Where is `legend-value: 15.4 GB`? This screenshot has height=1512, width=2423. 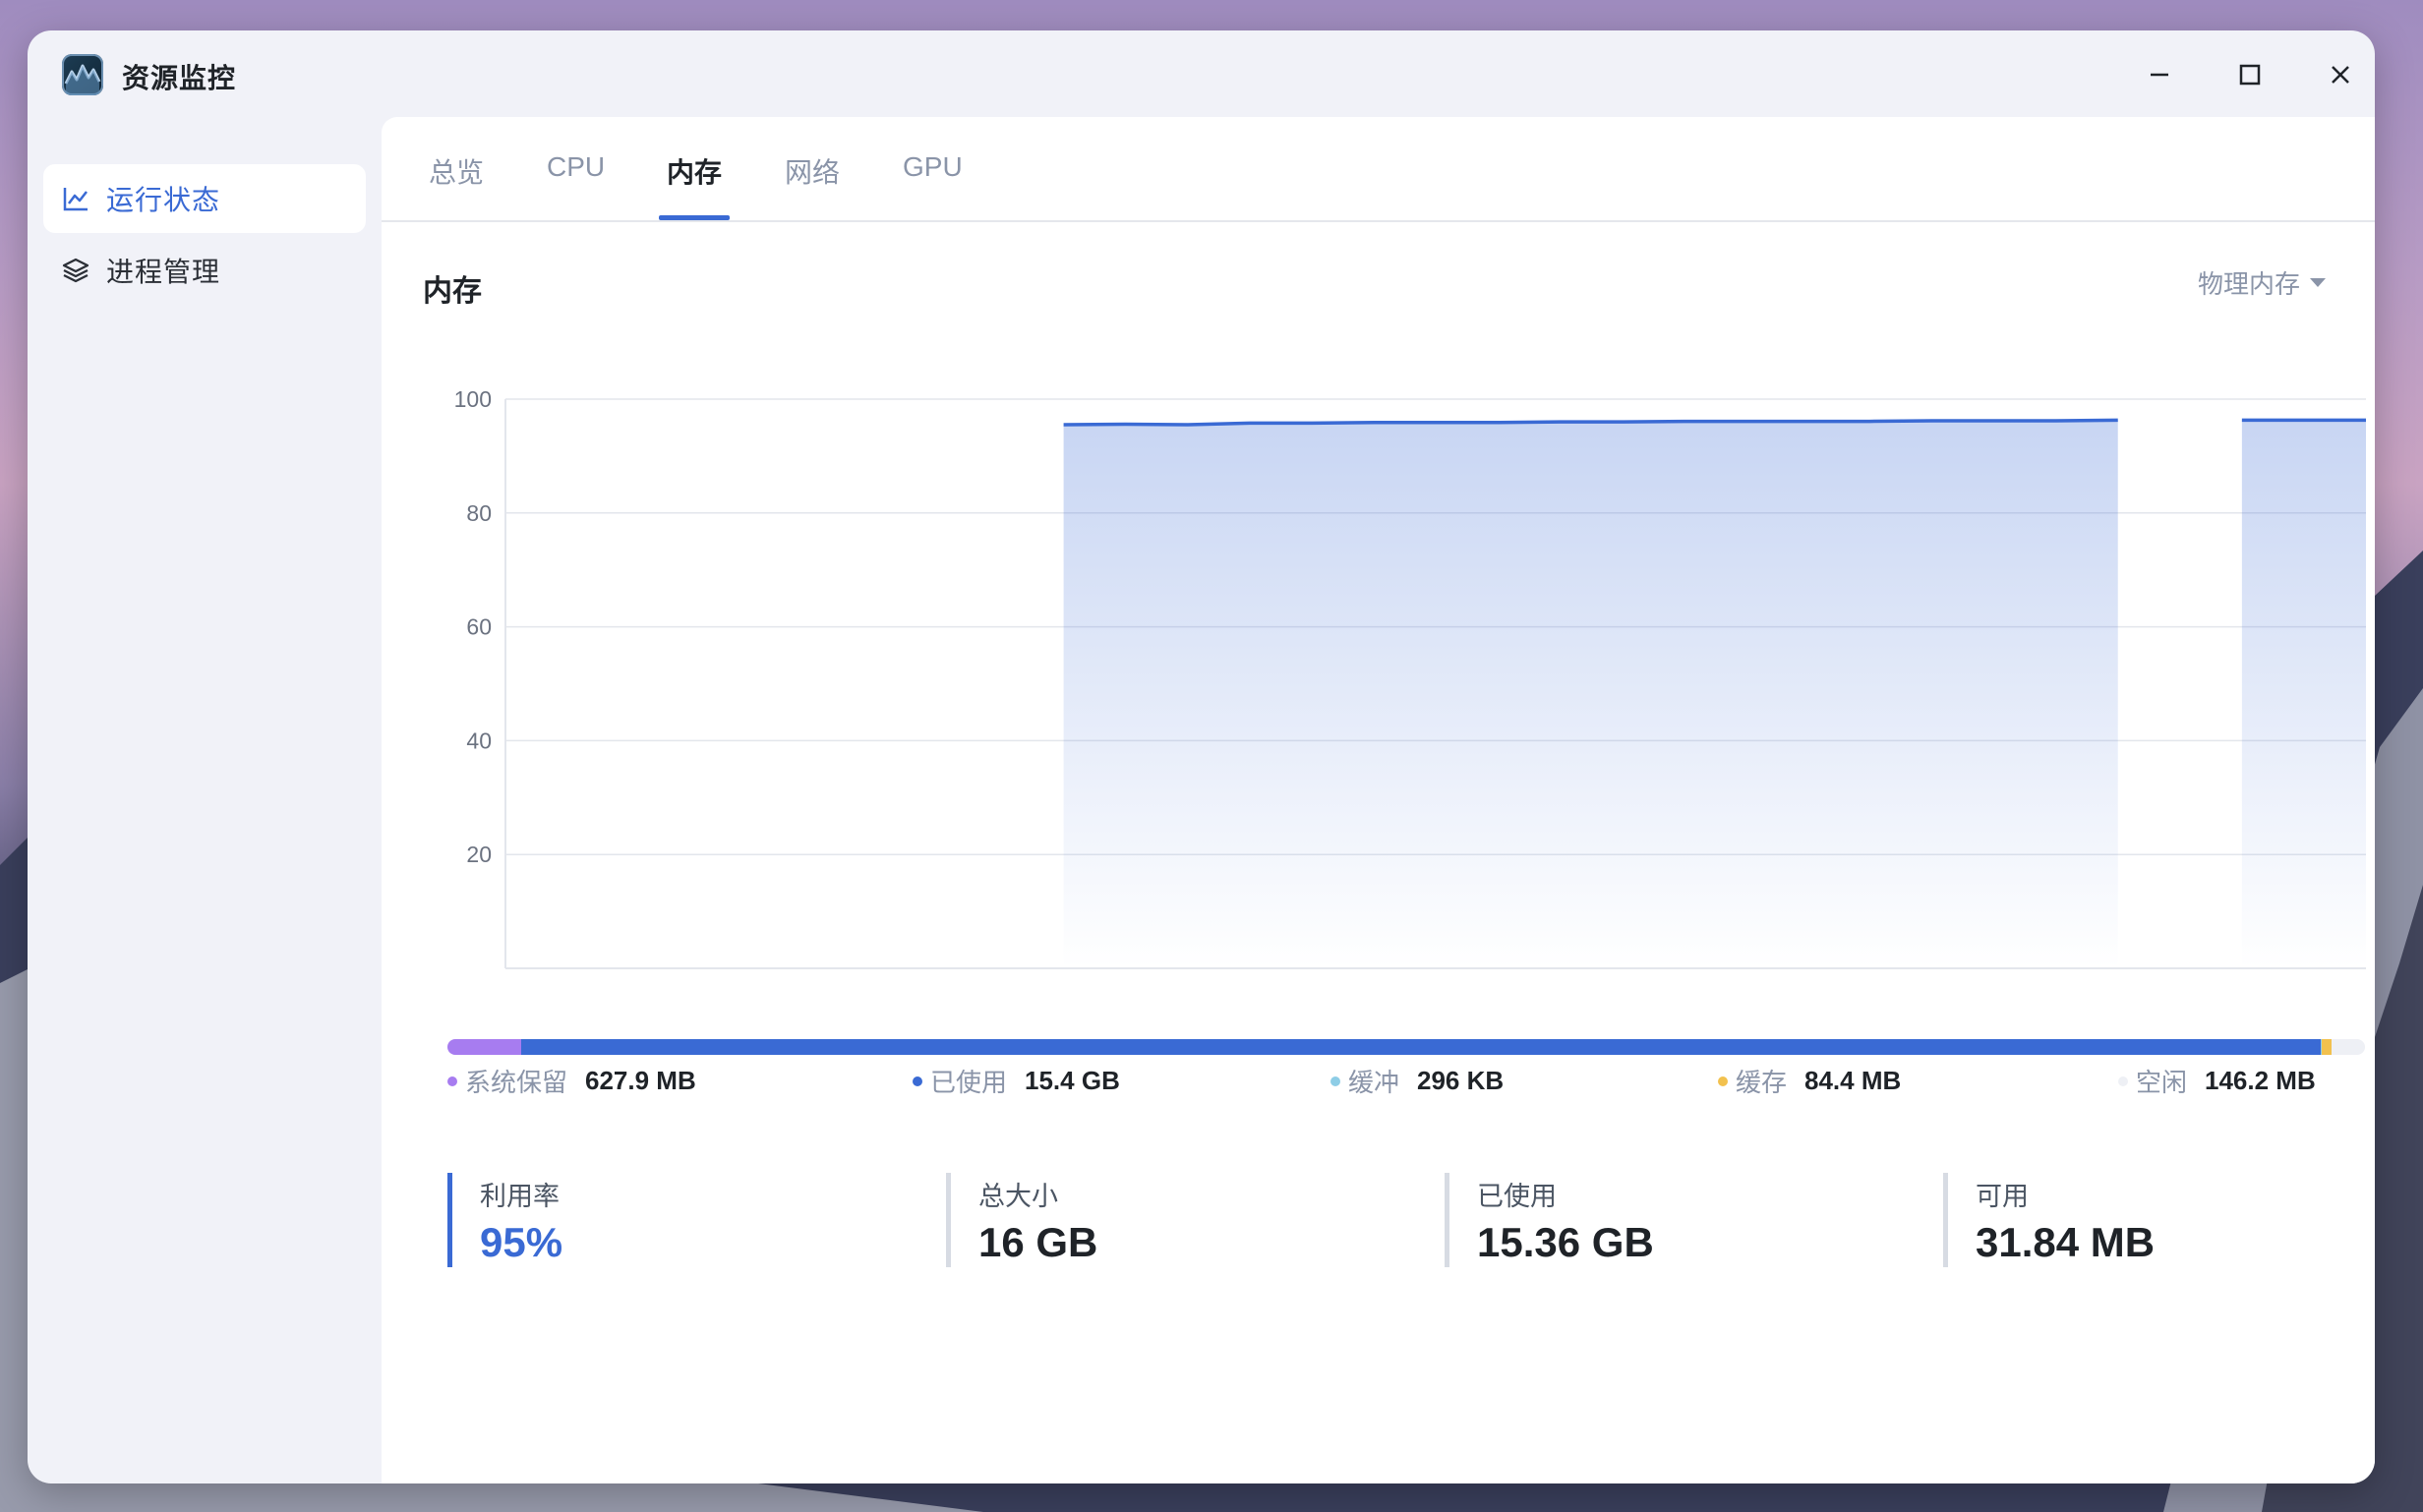 legend-value: 15.4 GB is located at coordinates (1072, 1080).